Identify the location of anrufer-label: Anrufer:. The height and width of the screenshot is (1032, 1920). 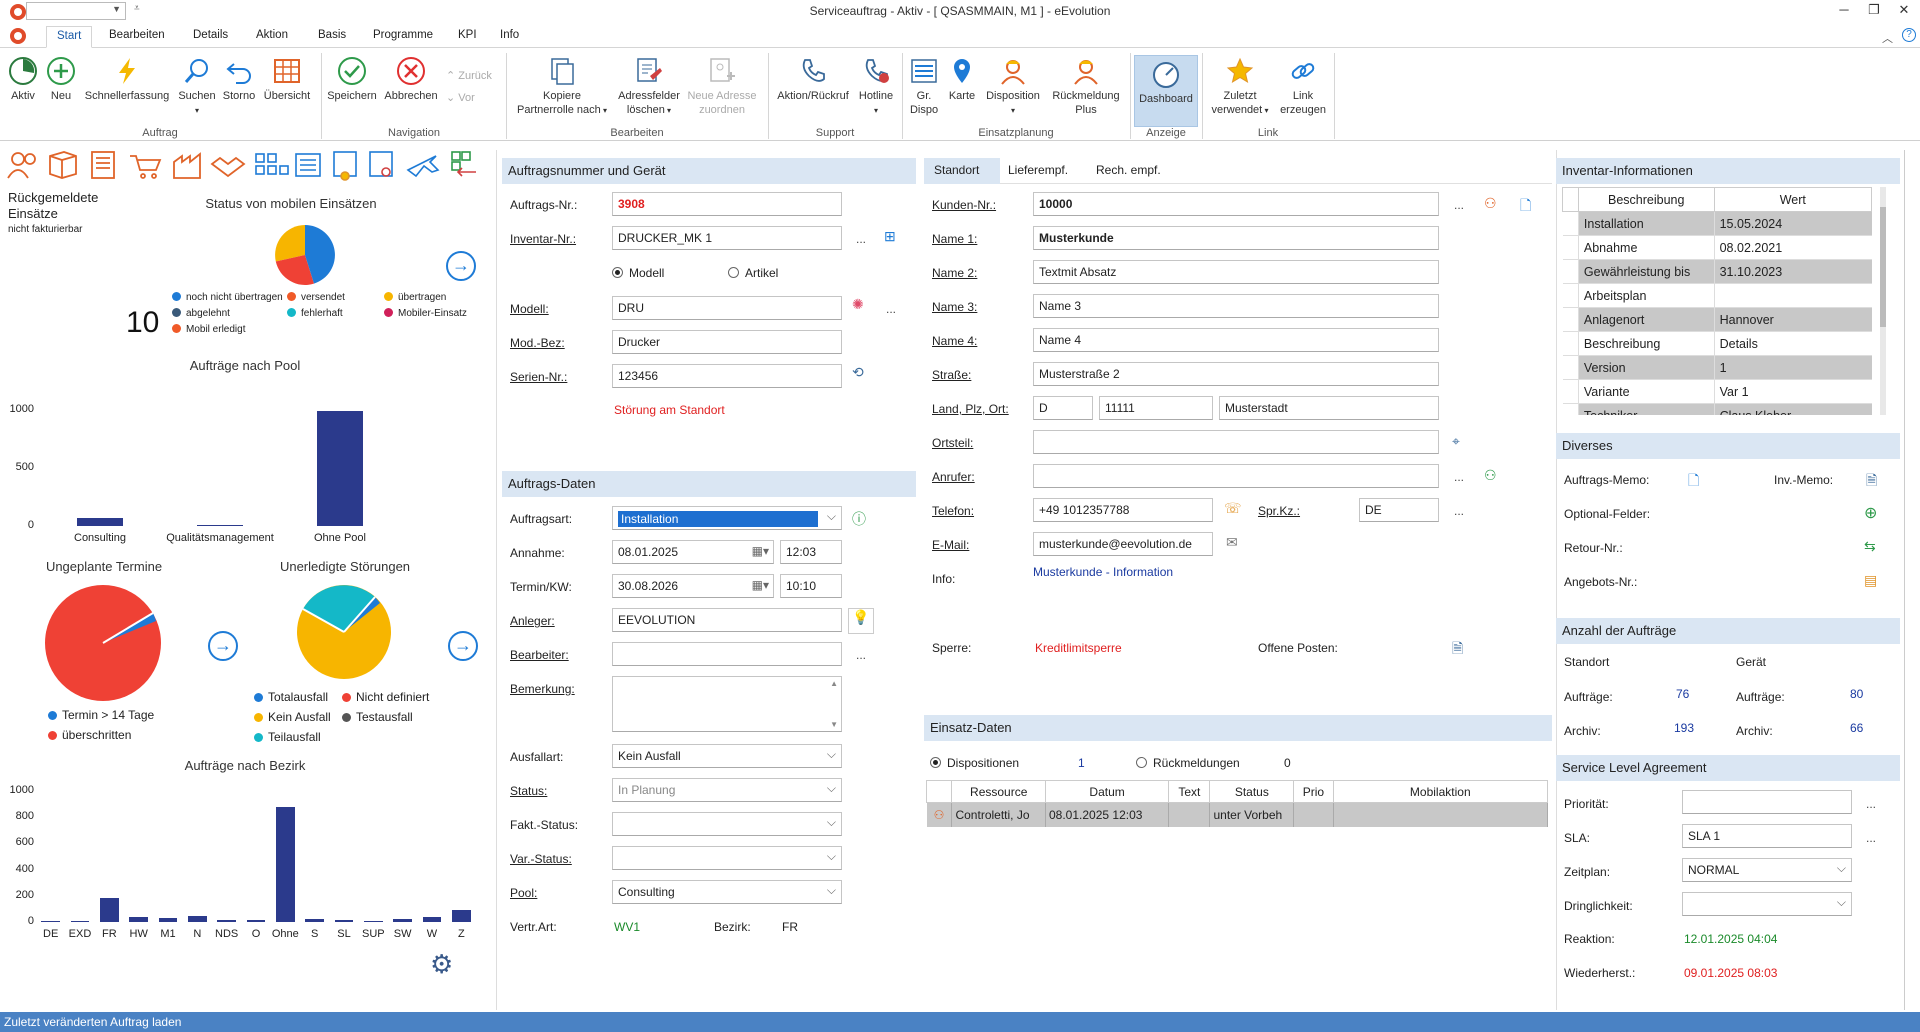
(953, 477).